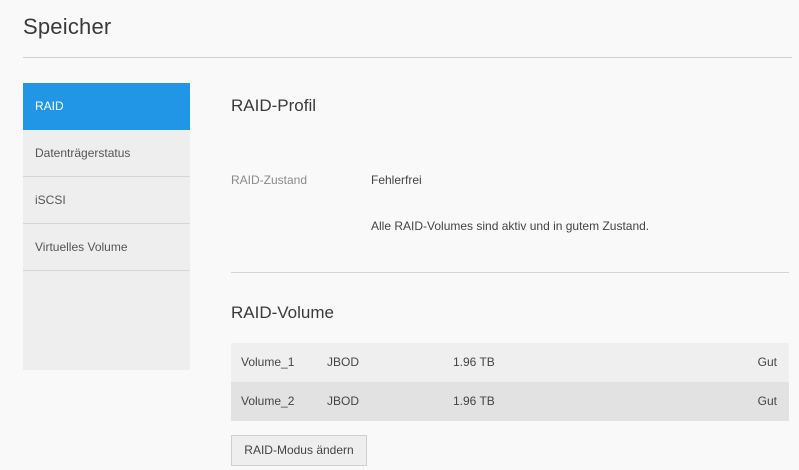 The image size is (799, 470). What do you see at coordinates (106, 247) in the screenshot?
I see `sidebar-item-virtuelles-volume: Virtuelles Volume` at bounding box center [106, 247].